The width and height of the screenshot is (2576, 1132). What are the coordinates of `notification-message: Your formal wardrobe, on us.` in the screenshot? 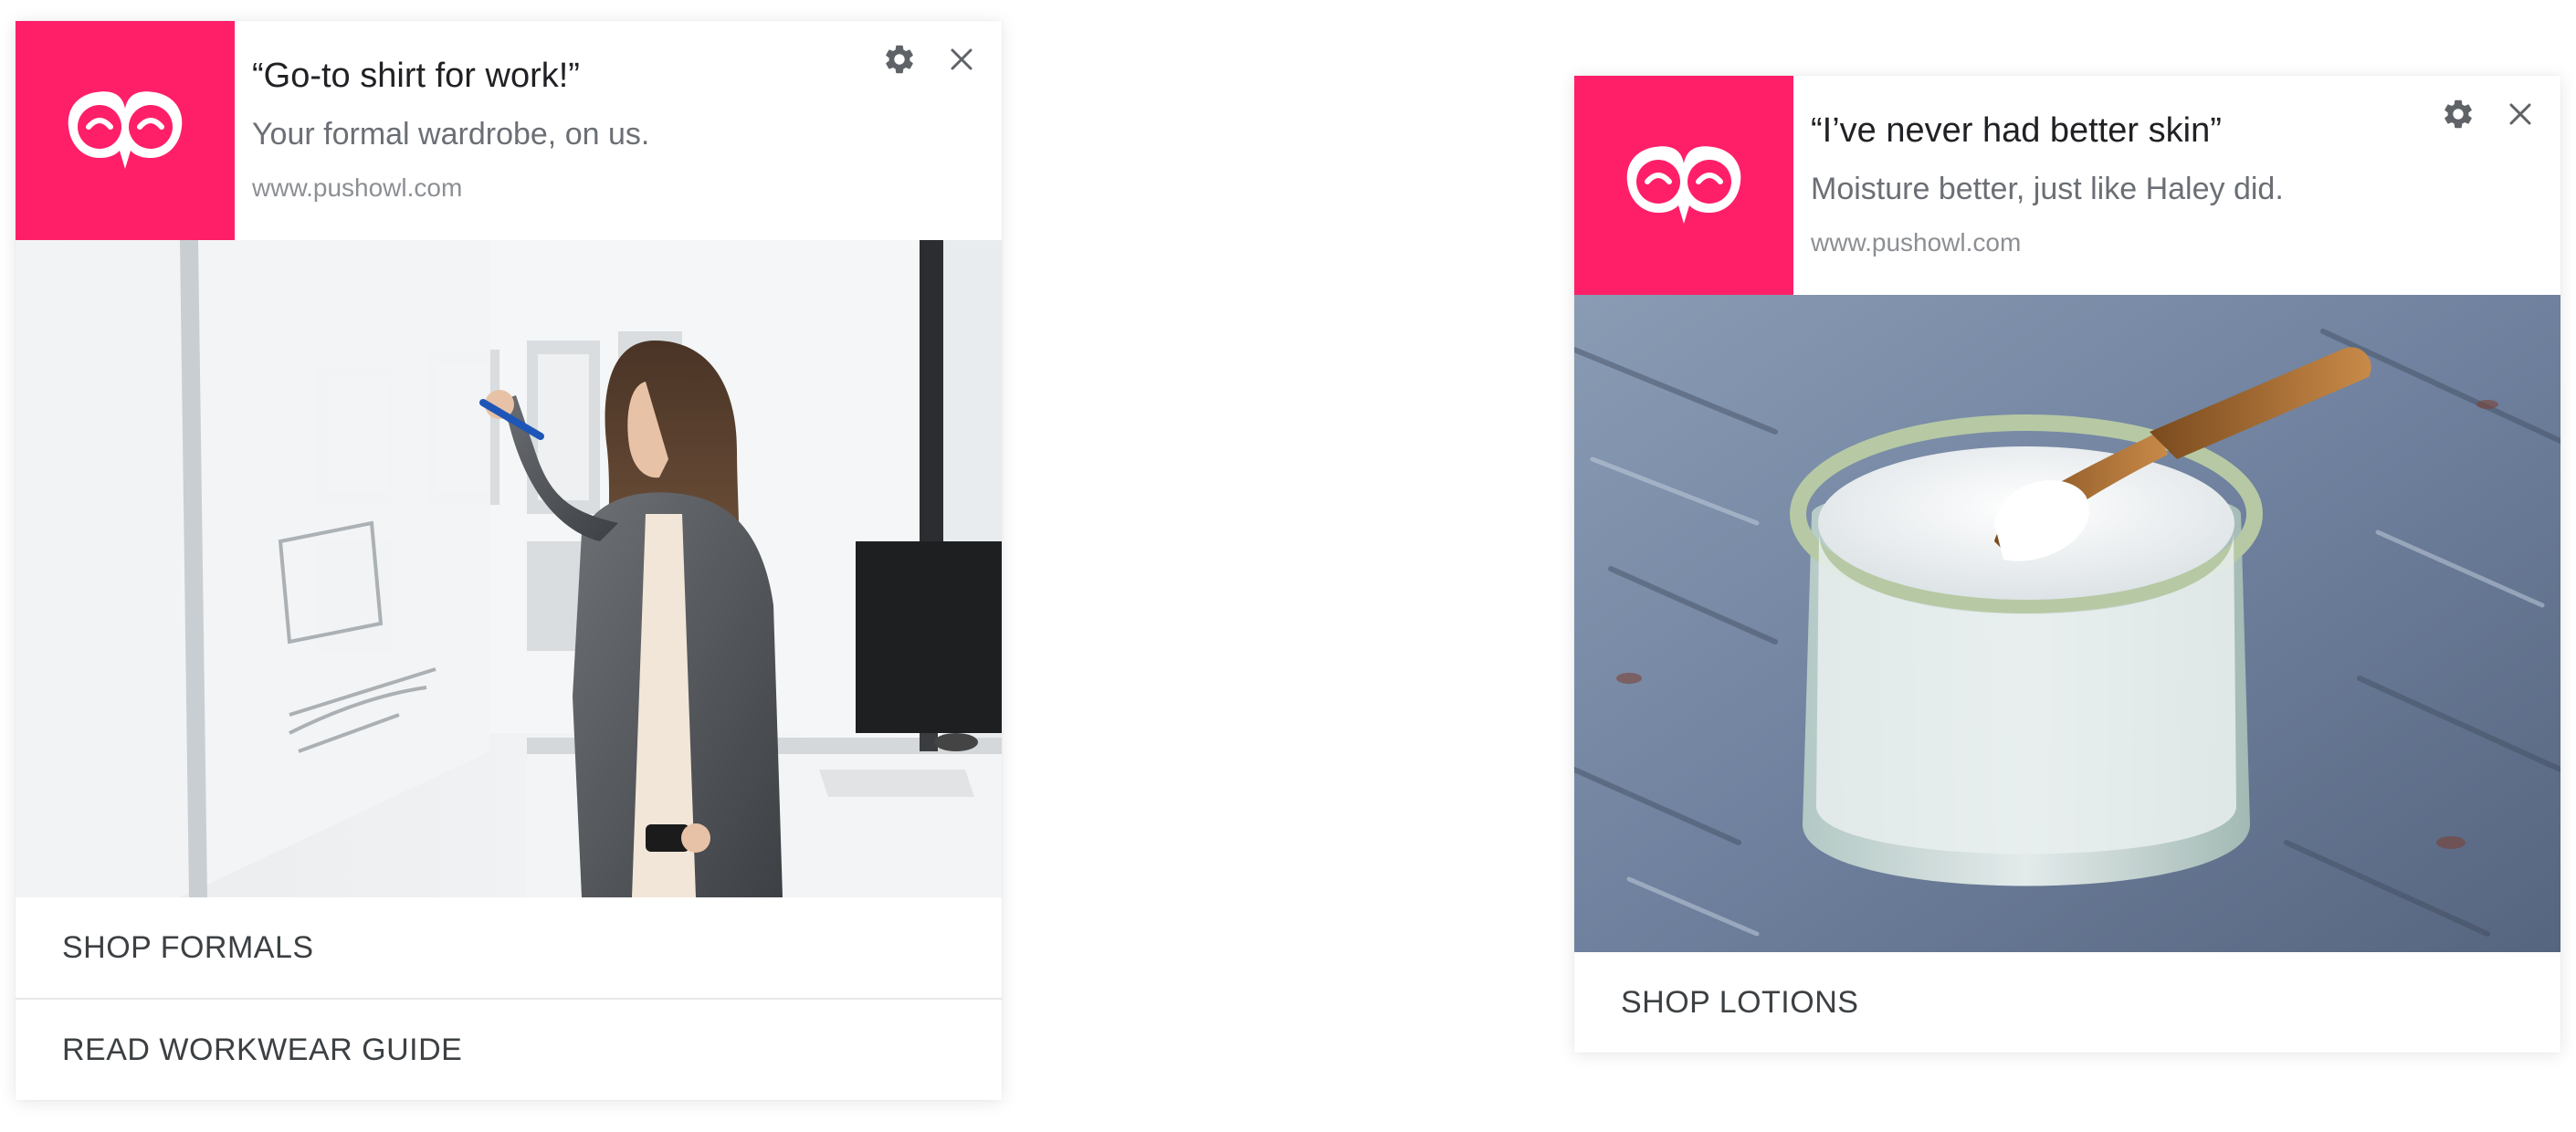 It's located at (451, 134).